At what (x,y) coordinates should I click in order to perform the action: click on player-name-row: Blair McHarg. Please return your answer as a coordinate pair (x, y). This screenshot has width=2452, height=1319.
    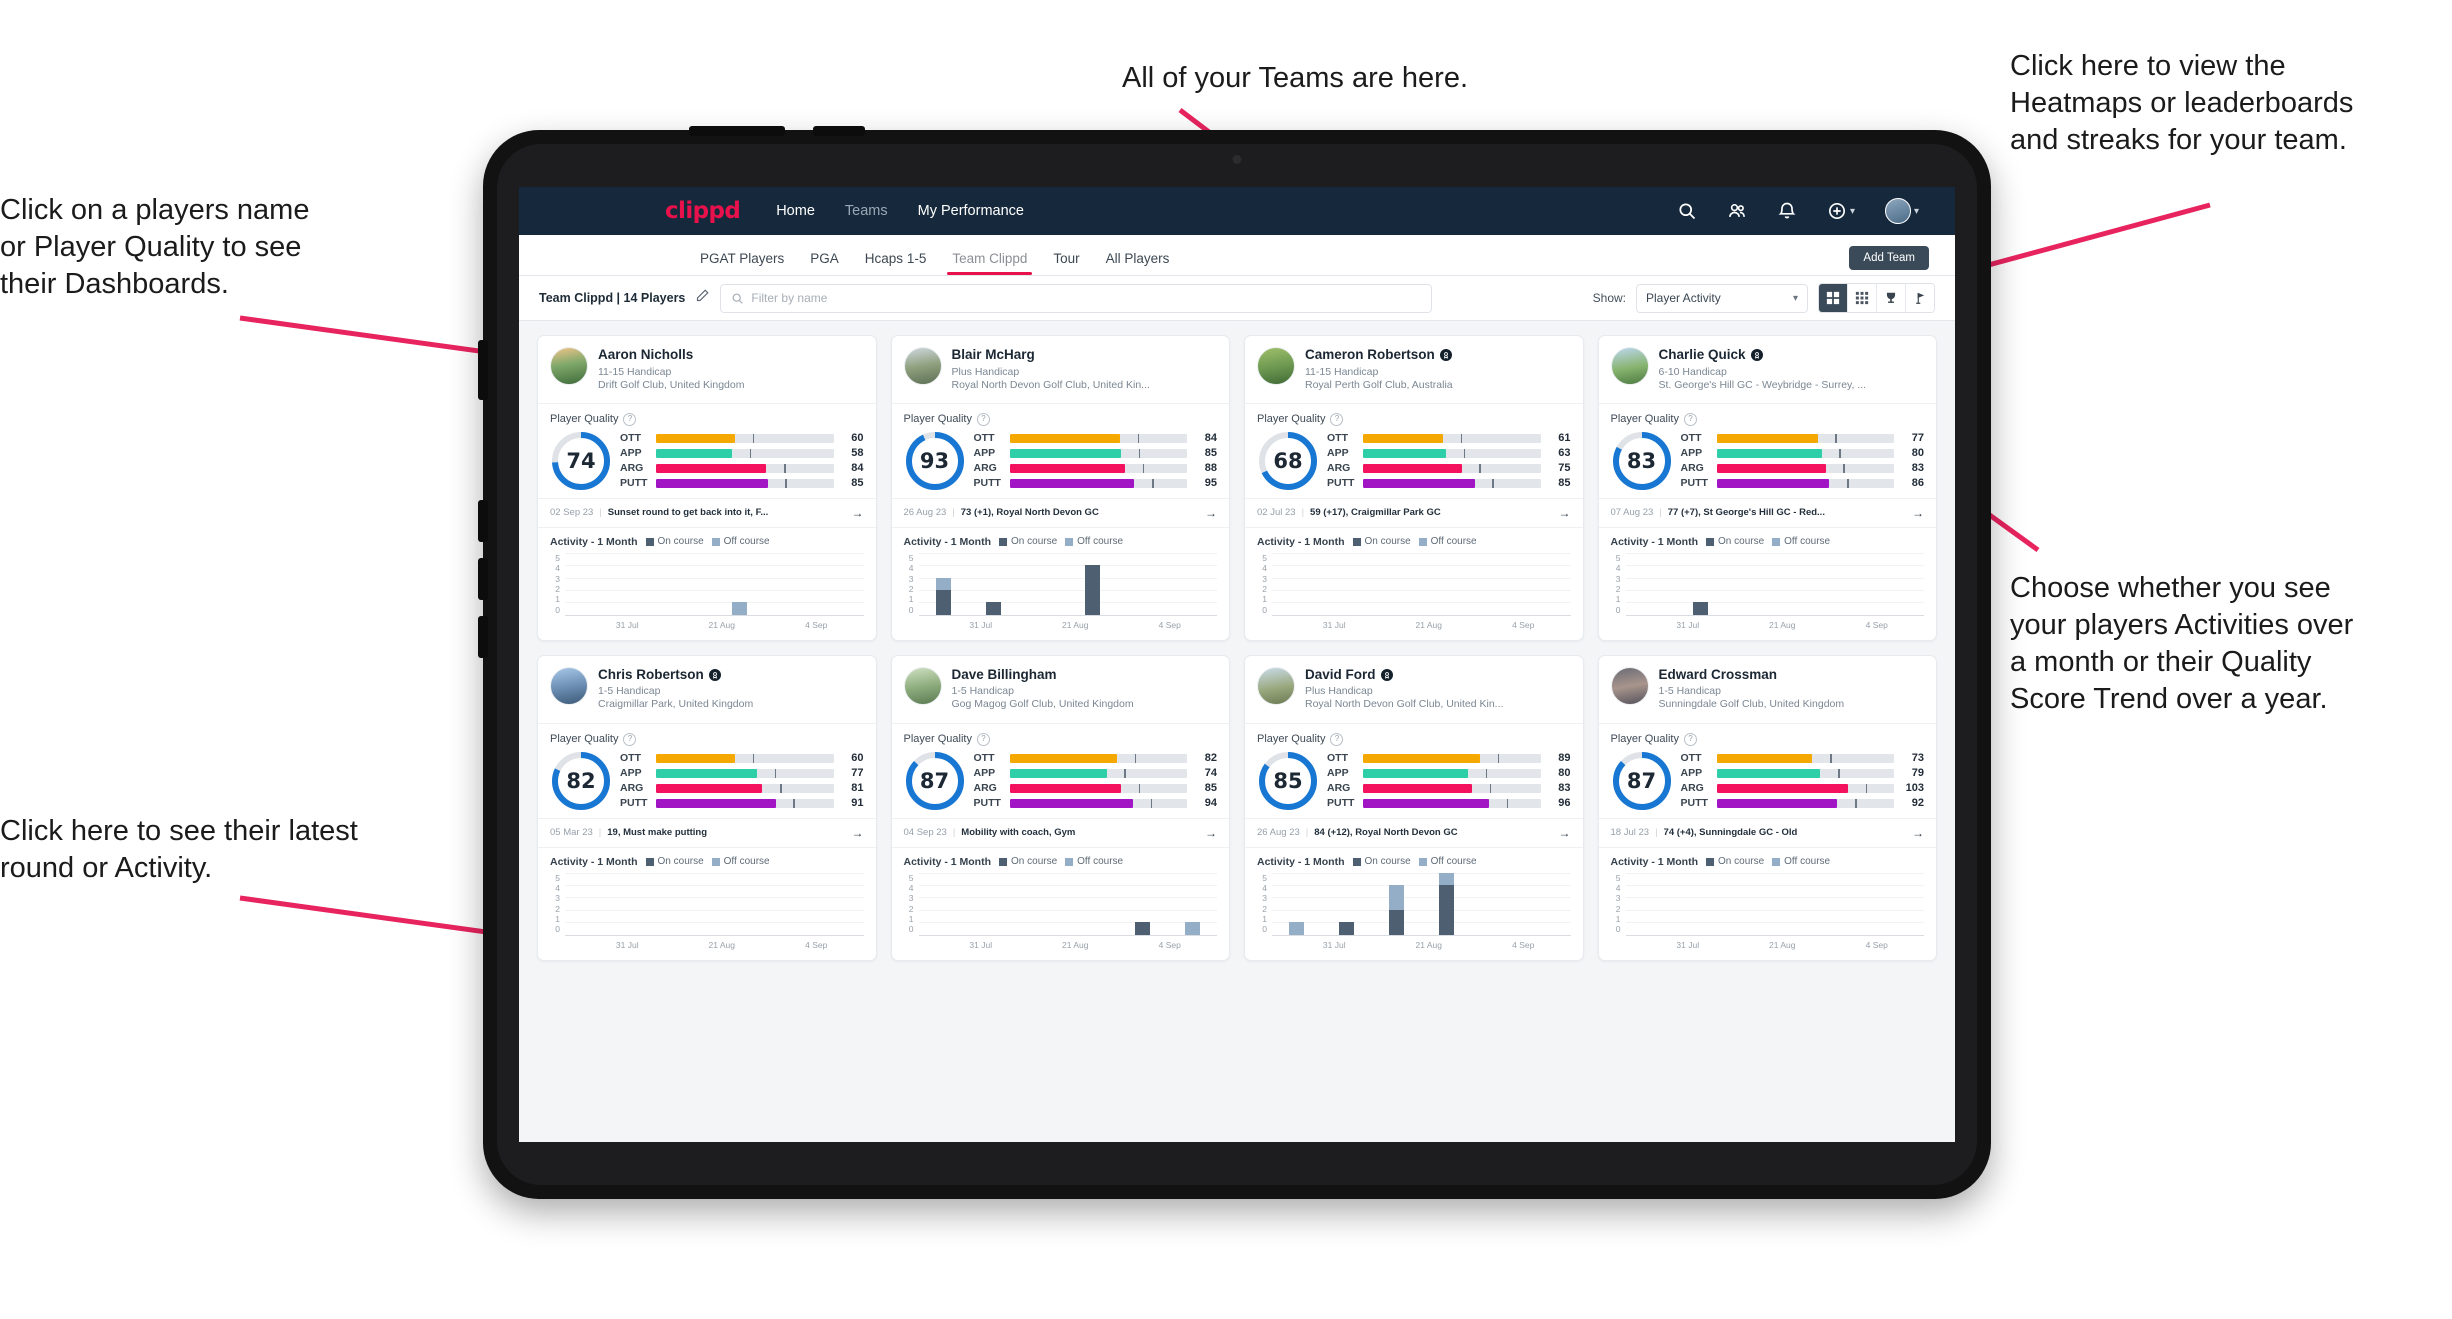
    Looking at the image, I should click on (1085, 355).